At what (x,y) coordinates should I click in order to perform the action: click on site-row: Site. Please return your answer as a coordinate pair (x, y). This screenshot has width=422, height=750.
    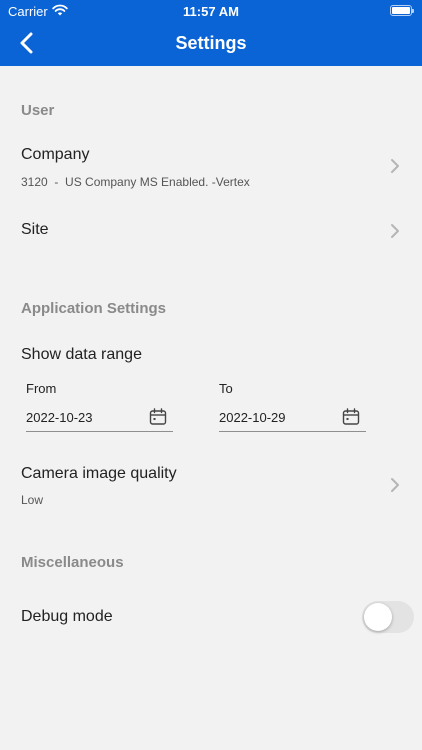
    Looking at the image, I should click on (211, 231).